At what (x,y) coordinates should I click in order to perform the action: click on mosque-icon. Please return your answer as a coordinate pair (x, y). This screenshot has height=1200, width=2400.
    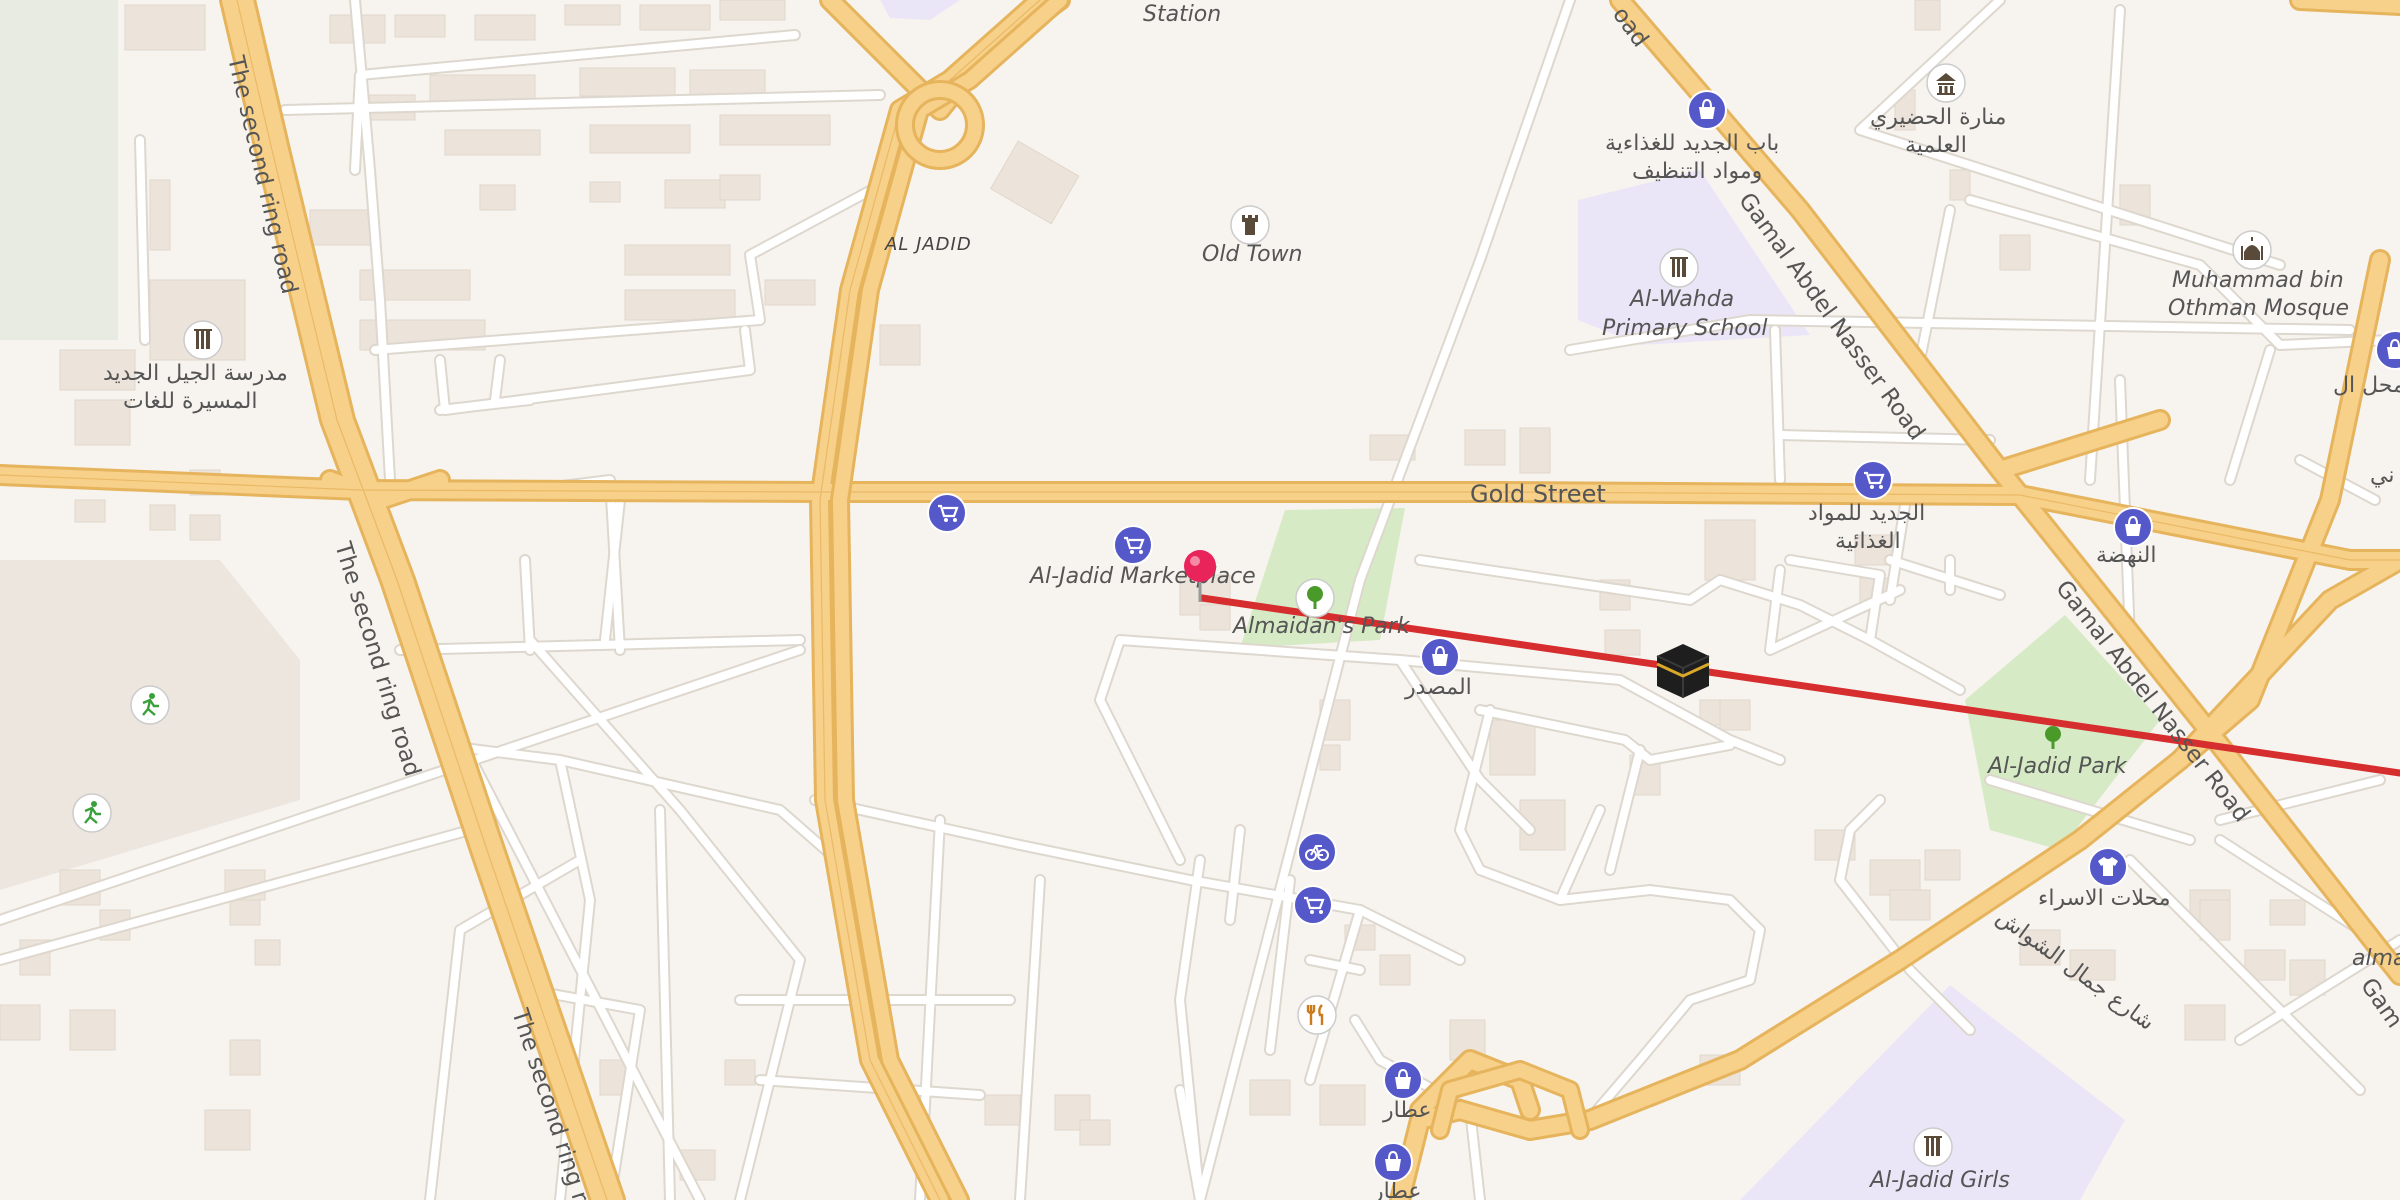
    Looking at the image, I should click on (2252, 250).